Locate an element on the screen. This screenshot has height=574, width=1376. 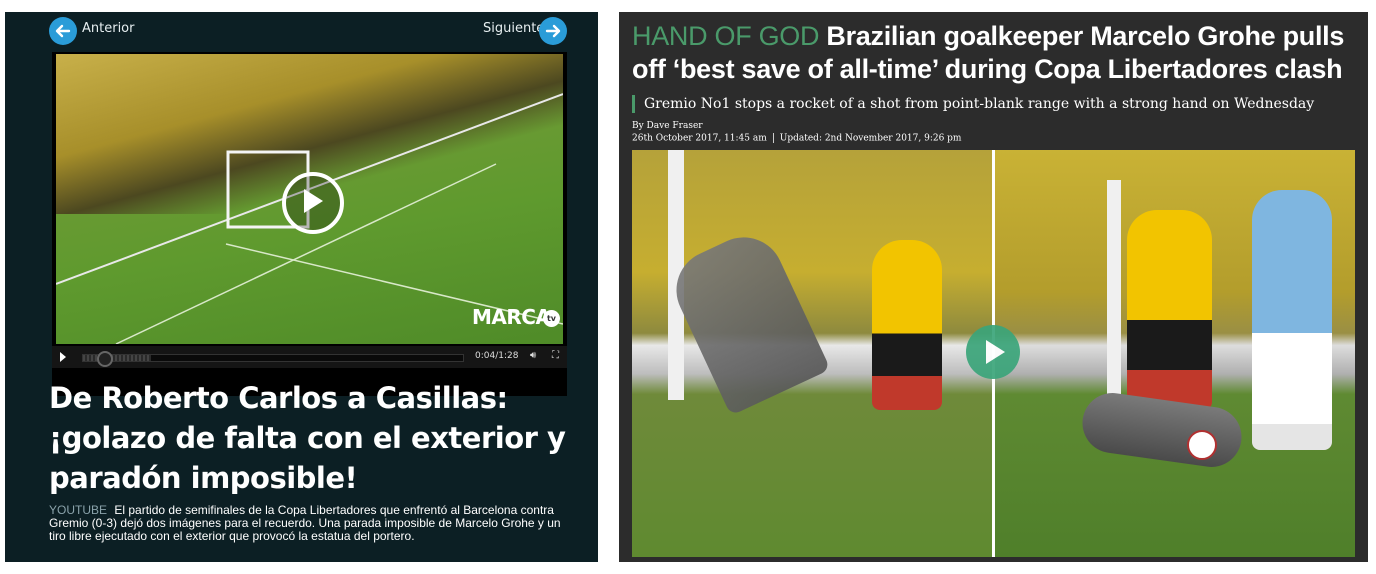
marca-tv-badge: tv is located at coordinates (551, 318).